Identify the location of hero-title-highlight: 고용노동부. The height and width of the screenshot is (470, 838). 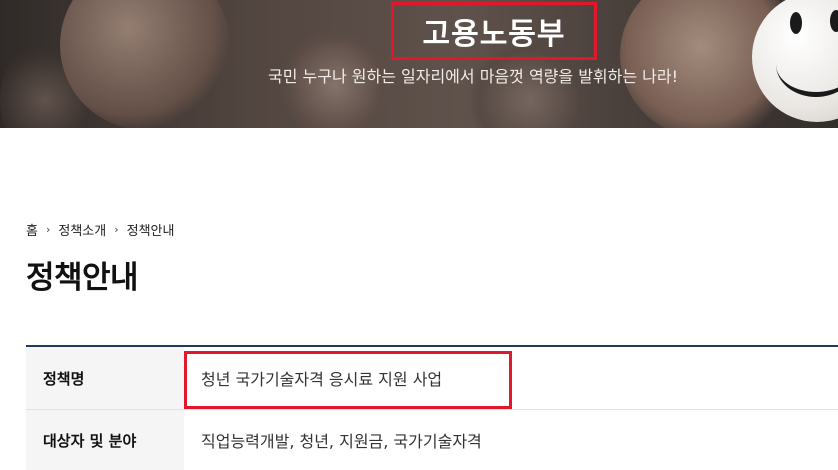
(494, 31).